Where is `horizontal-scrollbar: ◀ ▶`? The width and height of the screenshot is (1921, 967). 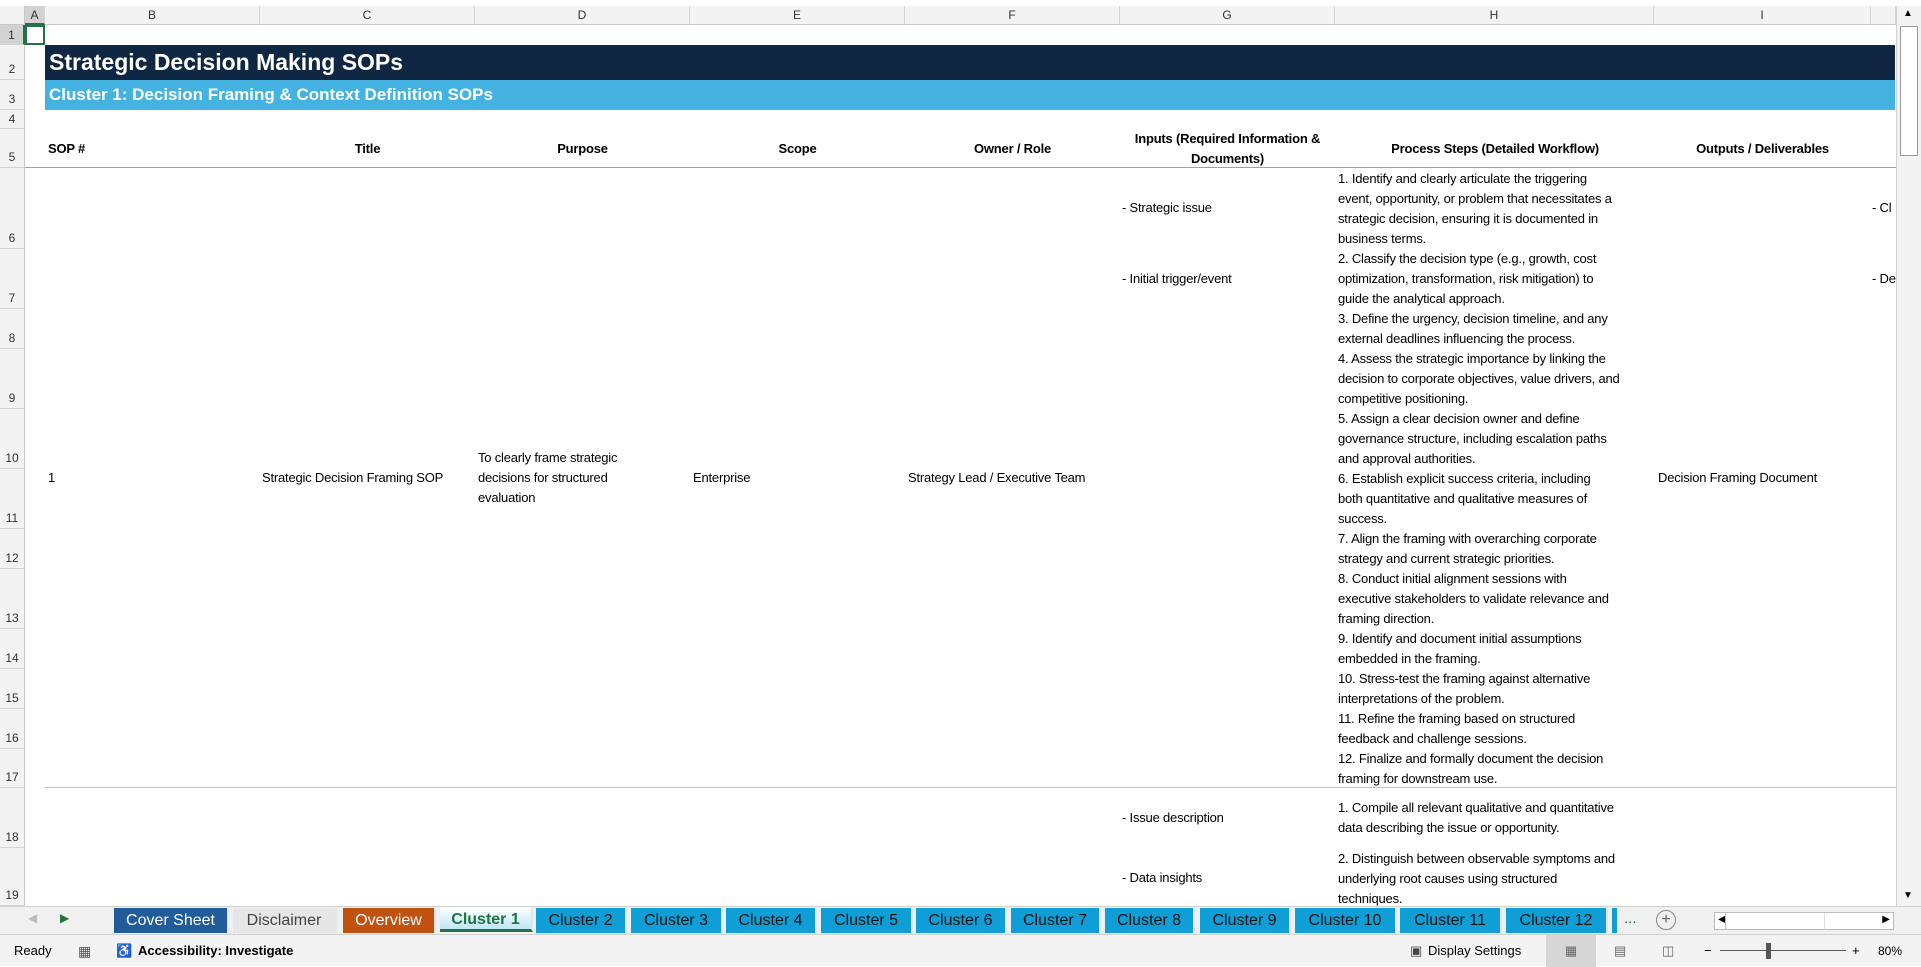 horizontal-scrollbar: ◀ ▶ is located at coordinates (1804, 921).